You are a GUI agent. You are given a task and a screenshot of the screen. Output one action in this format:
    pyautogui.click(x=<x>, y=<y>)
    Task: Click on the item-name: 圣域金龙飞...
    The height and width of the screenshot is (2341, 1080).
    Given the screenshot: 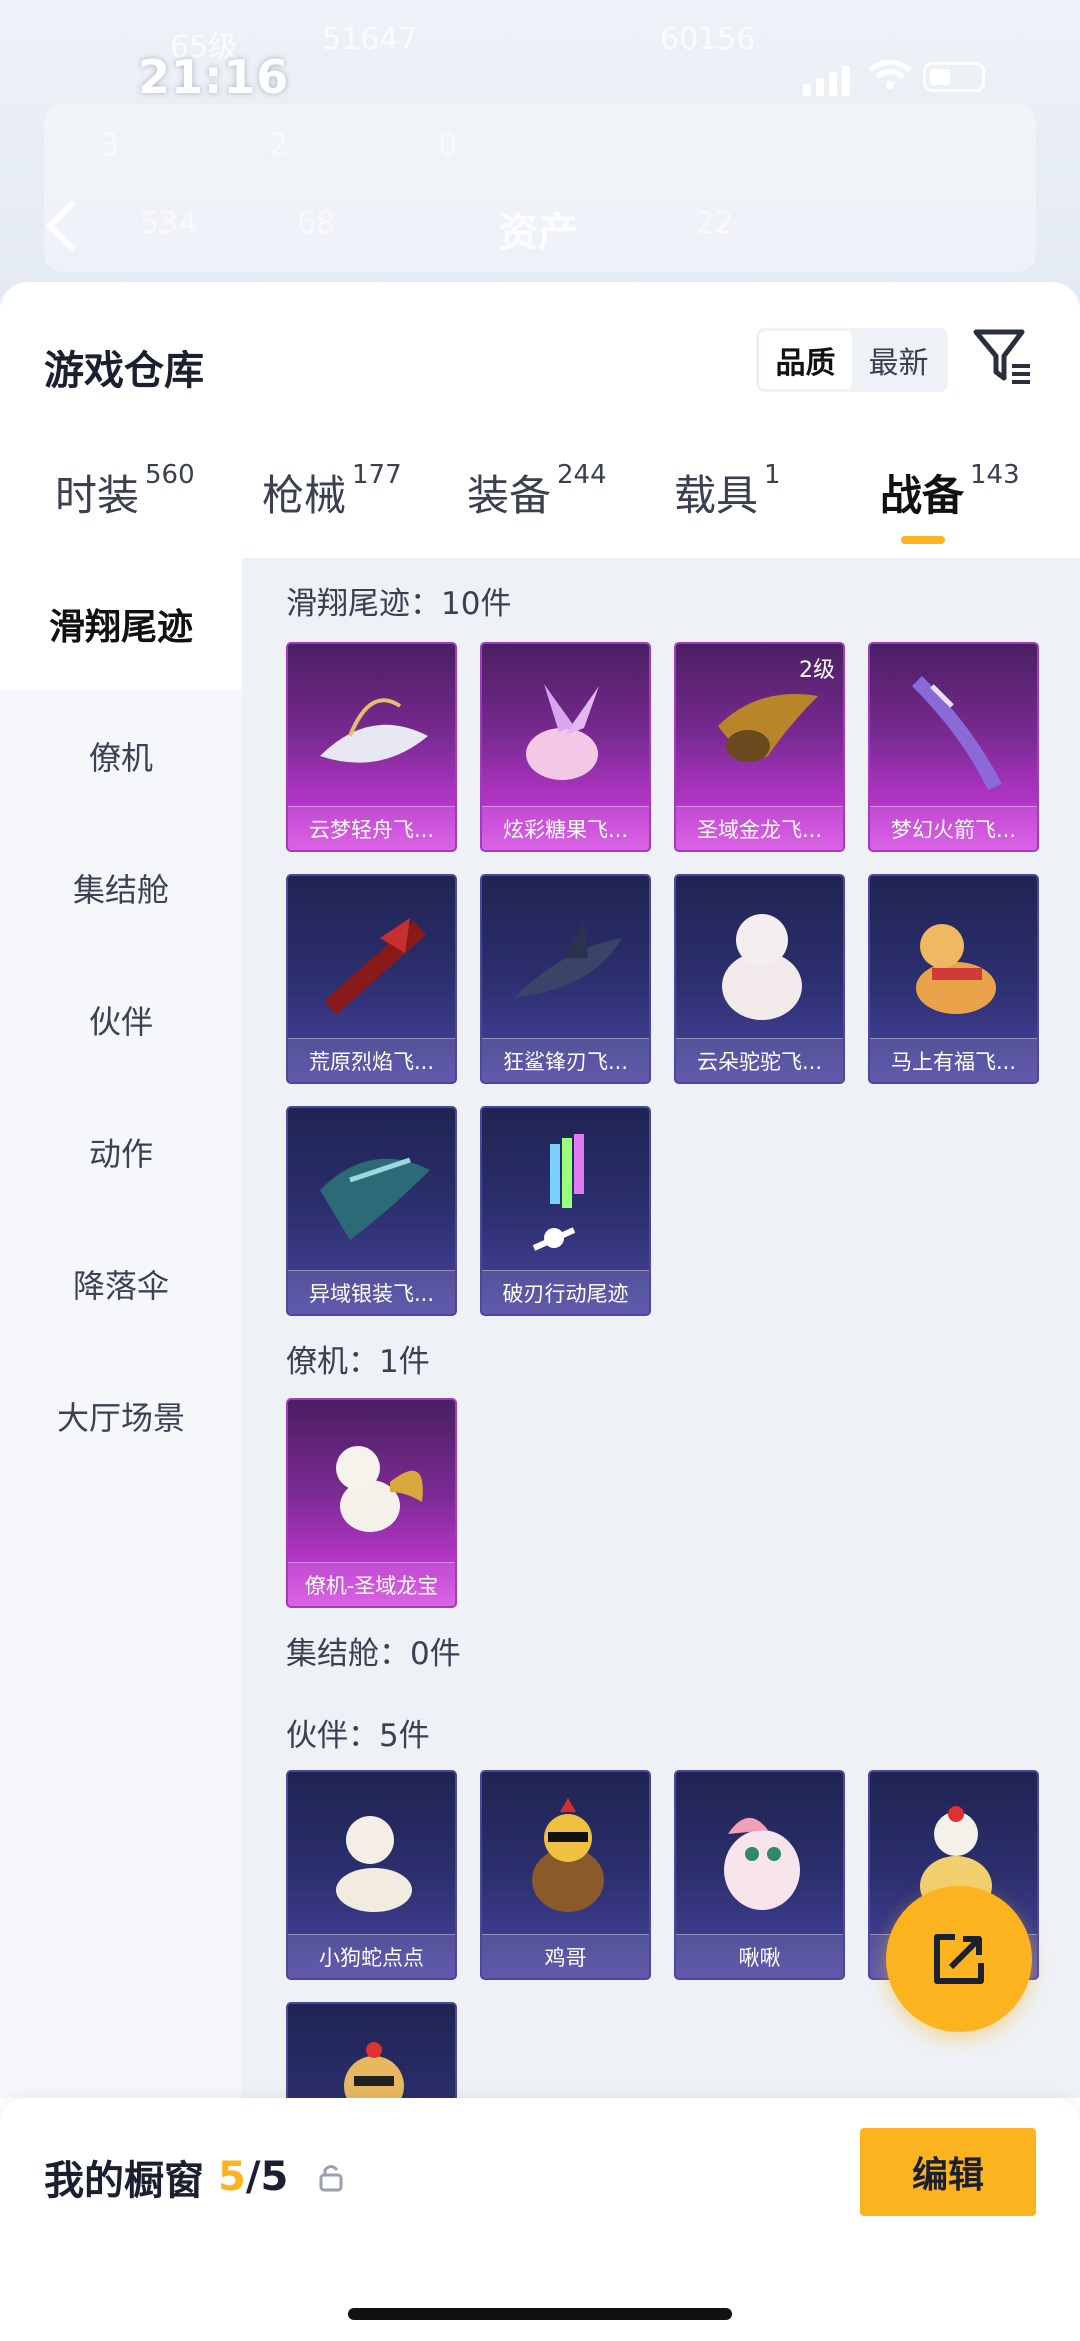 What is the action you would take?
    pyautogui.click(x=759, y=828)
    